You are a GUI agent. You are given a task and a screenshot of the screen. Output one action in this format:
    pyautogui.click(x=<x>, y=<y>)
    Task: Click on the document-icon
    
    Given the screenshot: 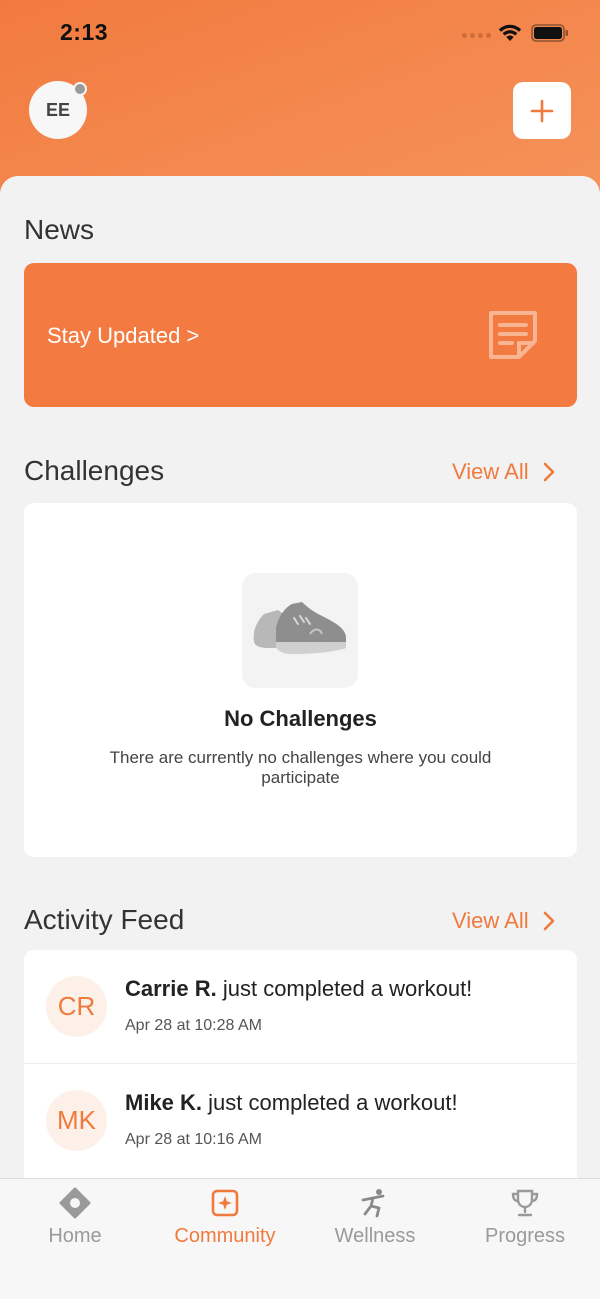 What is the action you would take?
    pyautogui.click(x=513, y=335)
    